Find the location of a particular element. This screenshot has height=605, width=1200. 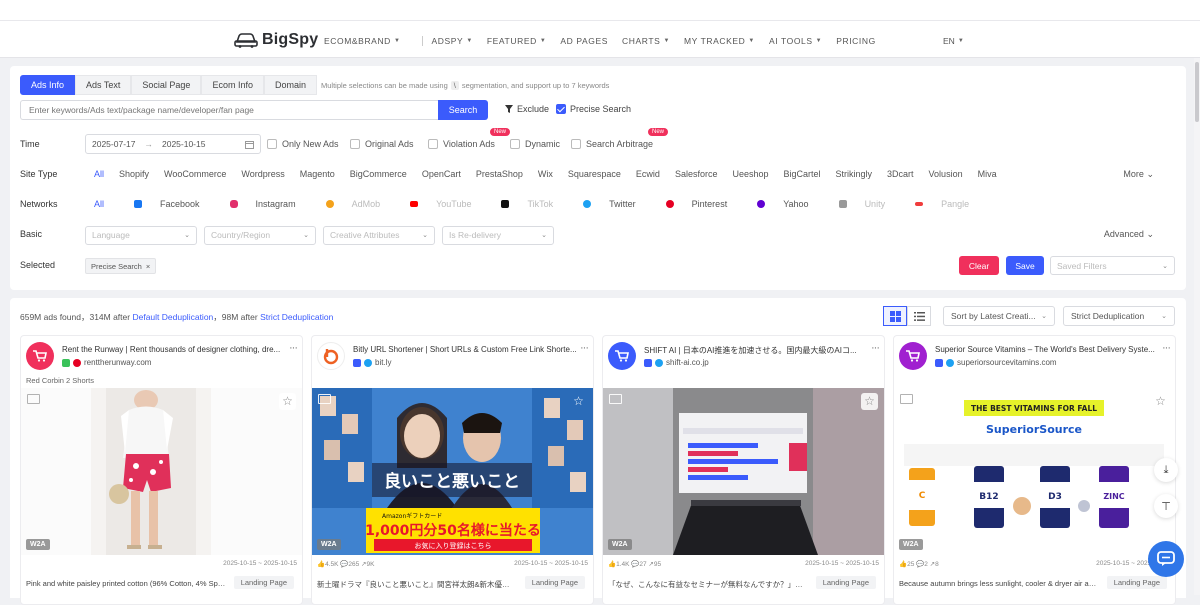

site-type-magento: Magento is located at coordinates (317, 174).